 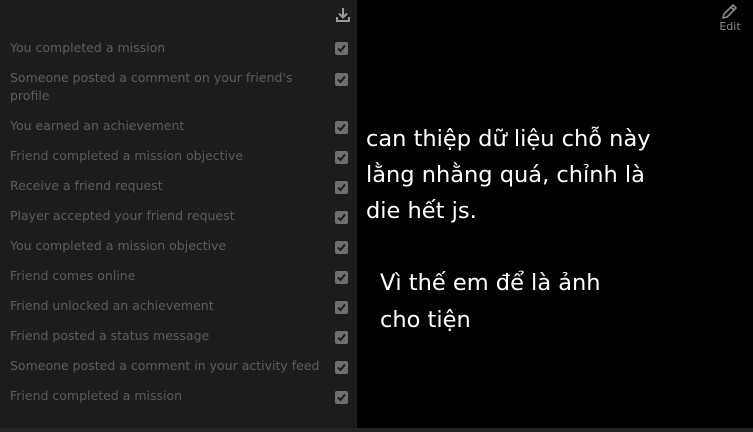 I want to click on notification-label: You completed a mission, so click(x=88, y=47).